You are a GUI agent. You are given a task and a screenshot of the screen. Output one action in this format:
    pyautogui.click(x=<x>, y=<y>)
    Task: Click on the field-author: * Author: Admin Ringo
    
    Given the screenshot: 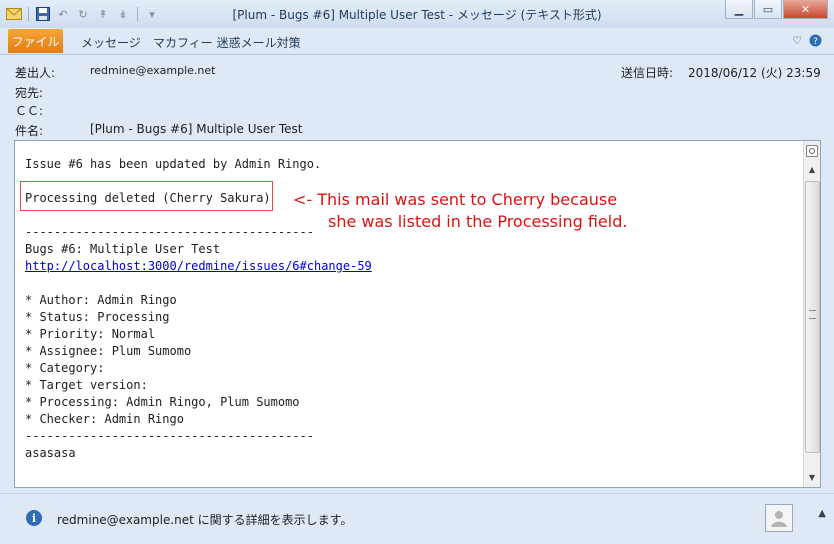 What is the action you would take?
    pyautogui.click(x=101, y=300)
    